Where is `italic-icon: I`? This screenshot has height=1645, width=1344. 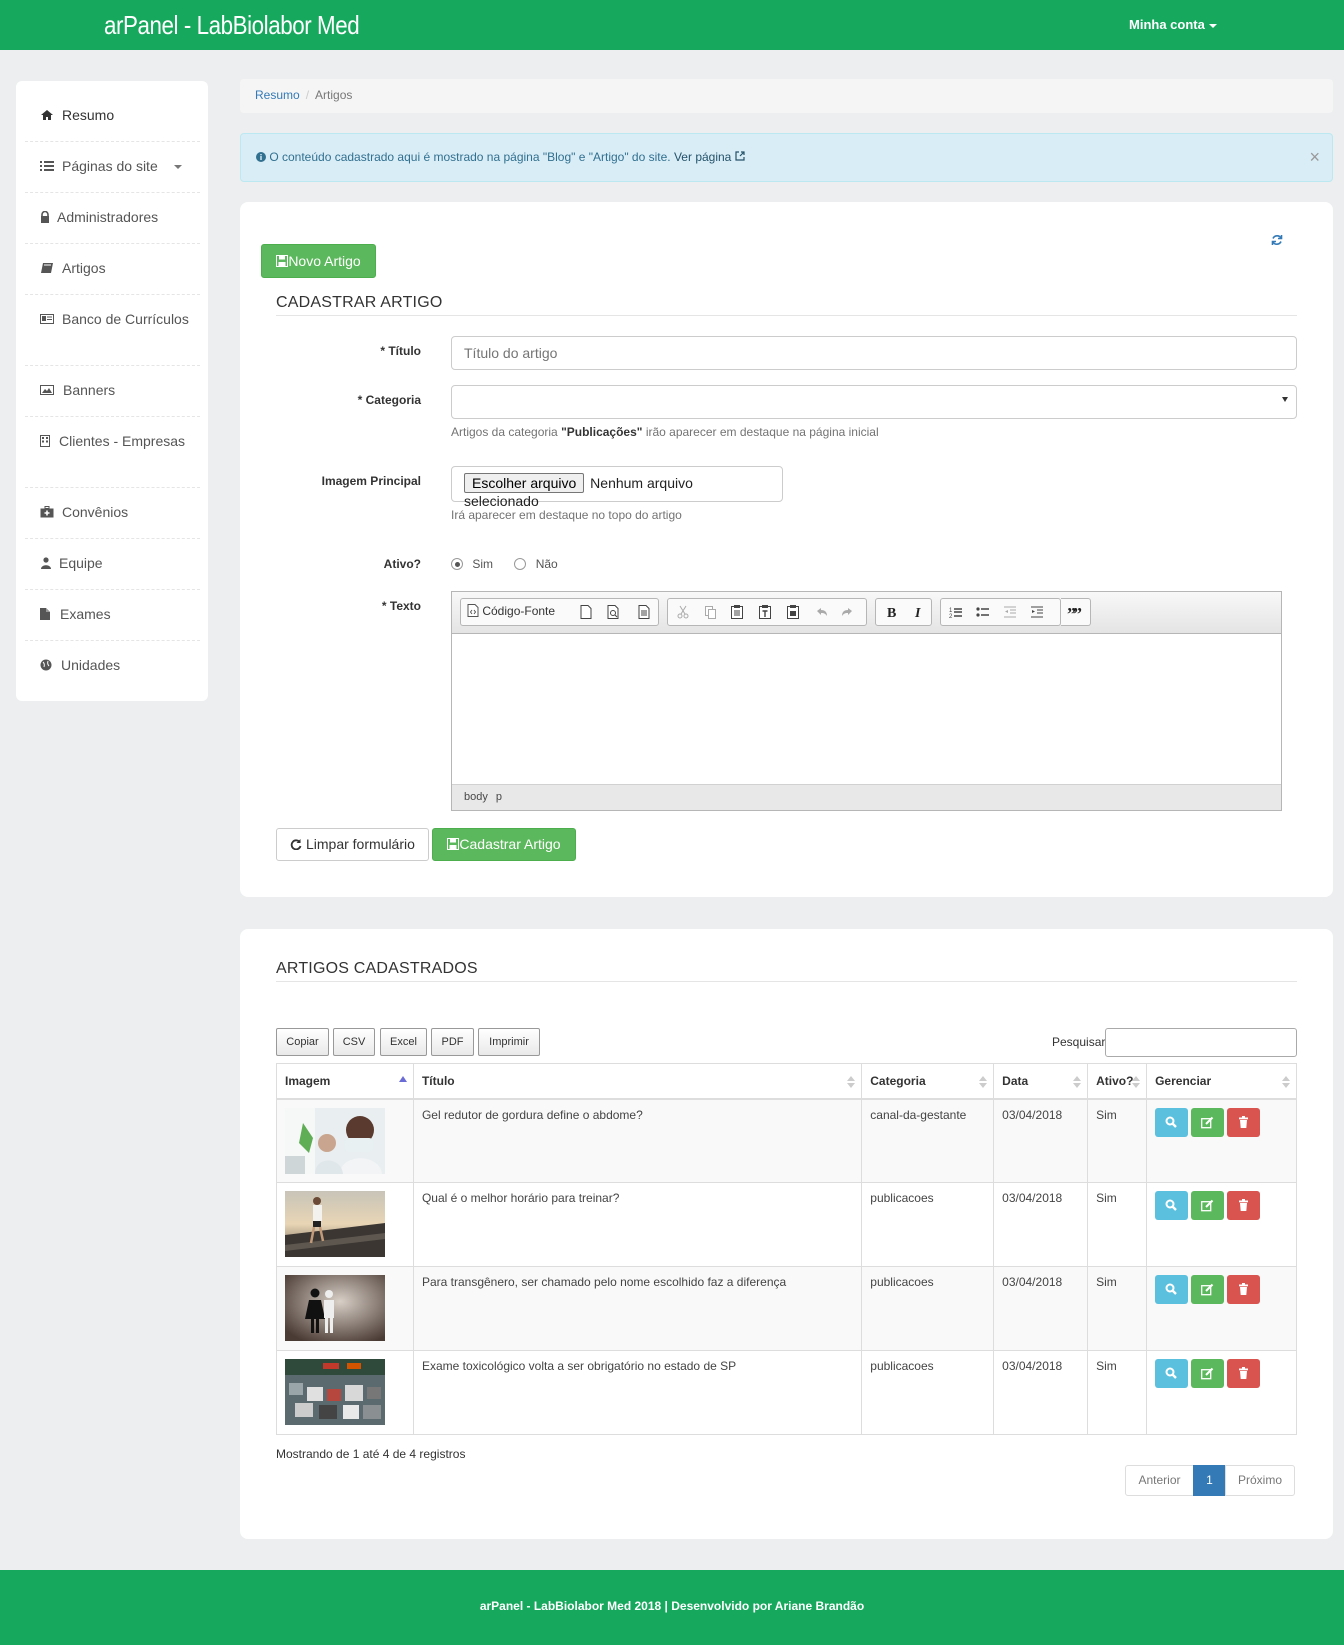 italic-icon: I is located at coordinates (918, 612).